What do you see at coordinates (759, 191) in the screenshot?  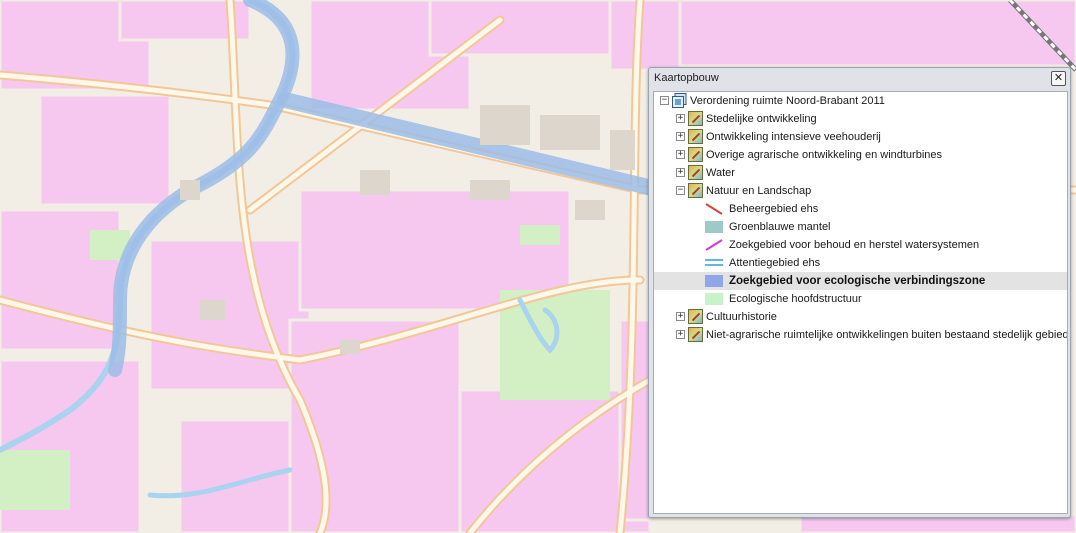 I see `tree-group-label: Natuur en Landschap` at bounding box center [759, 191].